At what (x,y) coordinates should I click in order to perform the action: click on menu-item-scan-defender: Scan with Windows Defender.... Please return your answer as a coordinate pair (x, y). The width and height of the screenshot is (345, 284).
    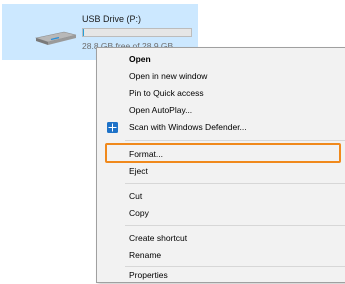
    Looking at the image, I should click on (221, 127).